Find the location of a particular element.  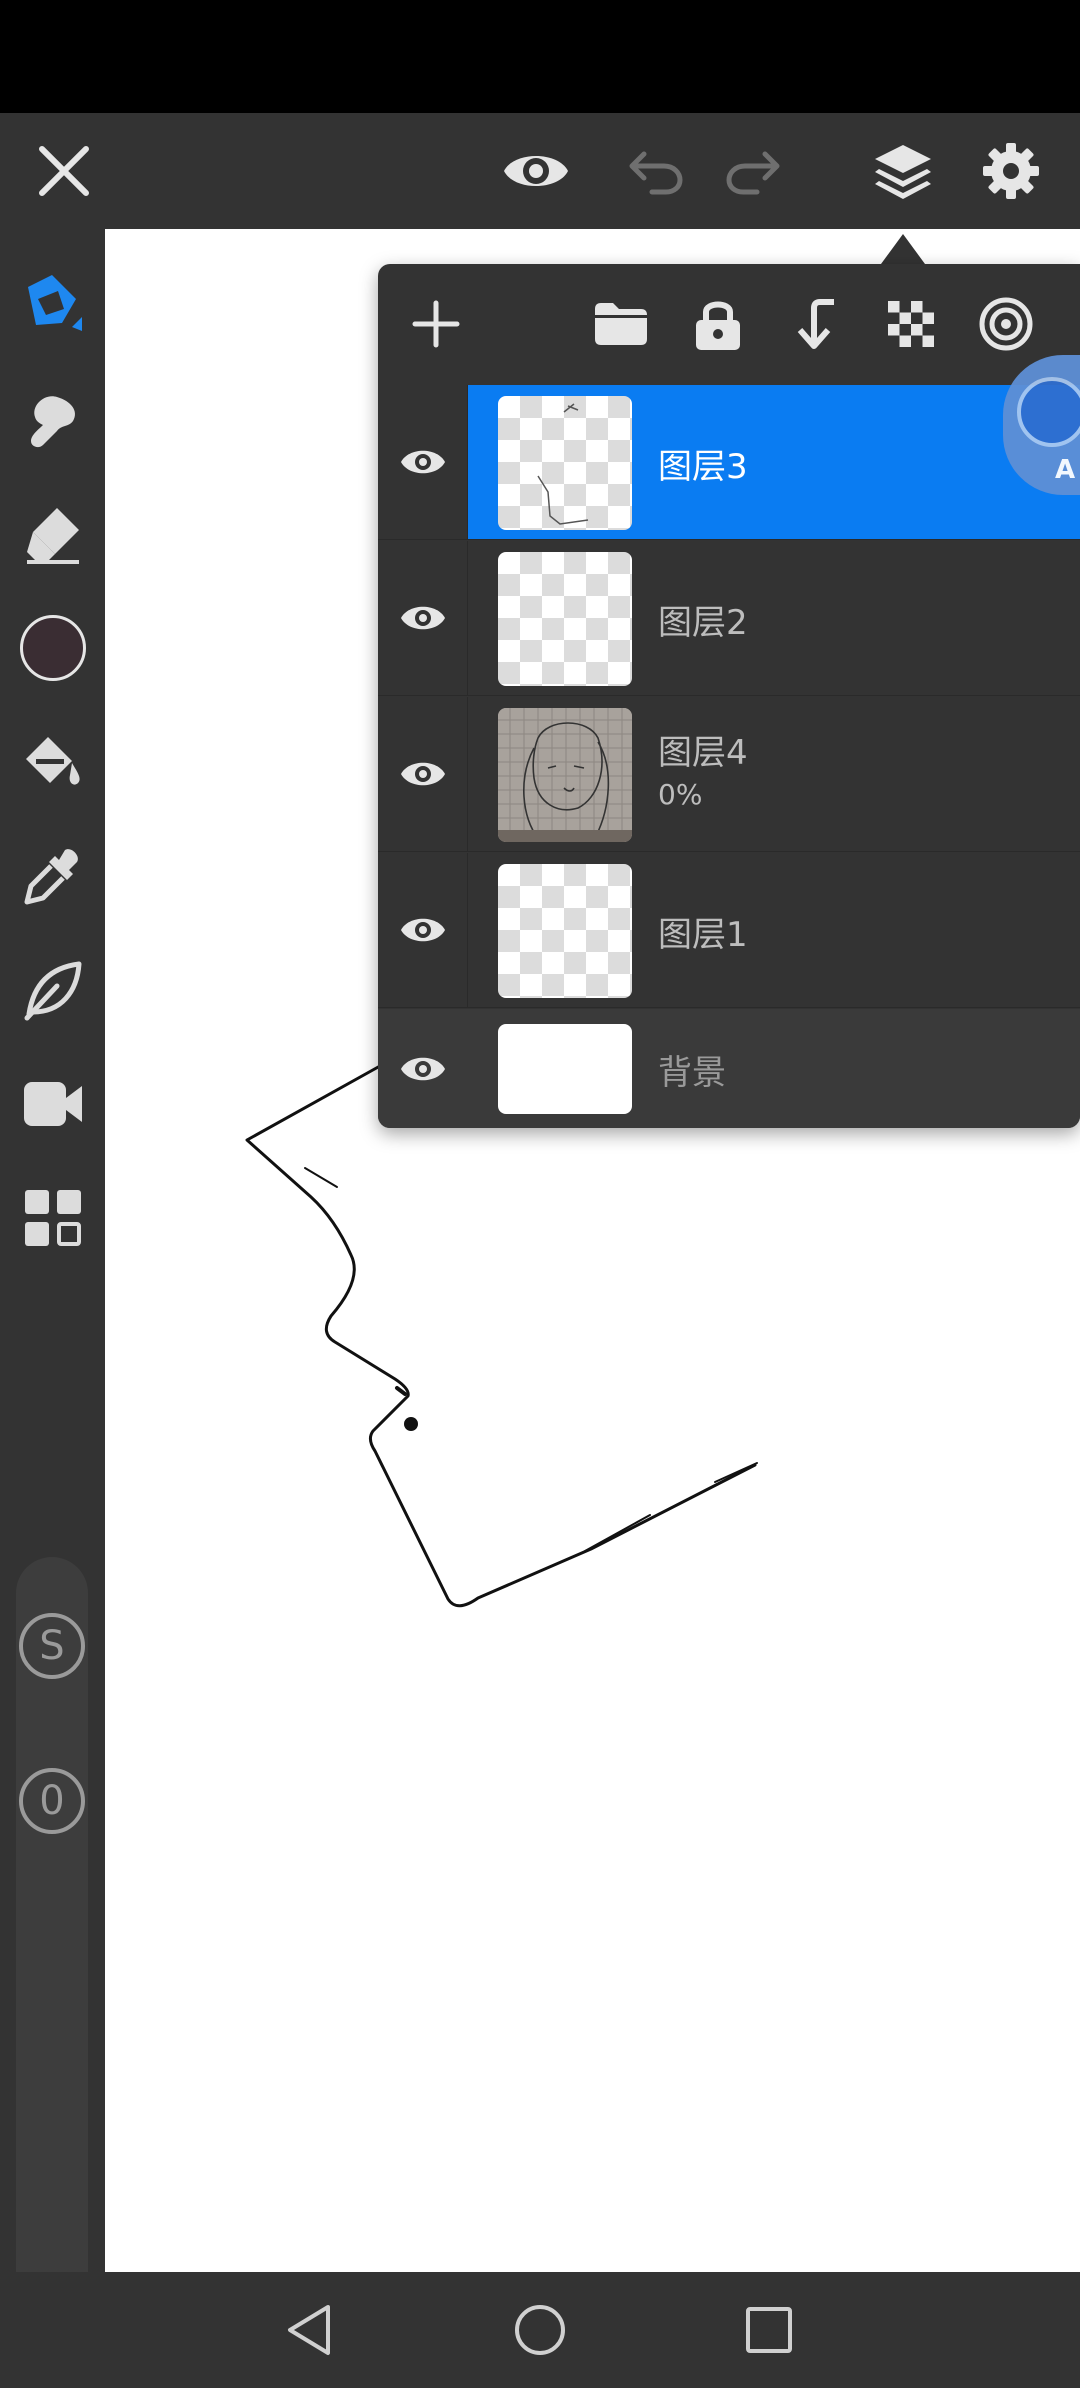

more-tools is located at coordinates (52, 1218).